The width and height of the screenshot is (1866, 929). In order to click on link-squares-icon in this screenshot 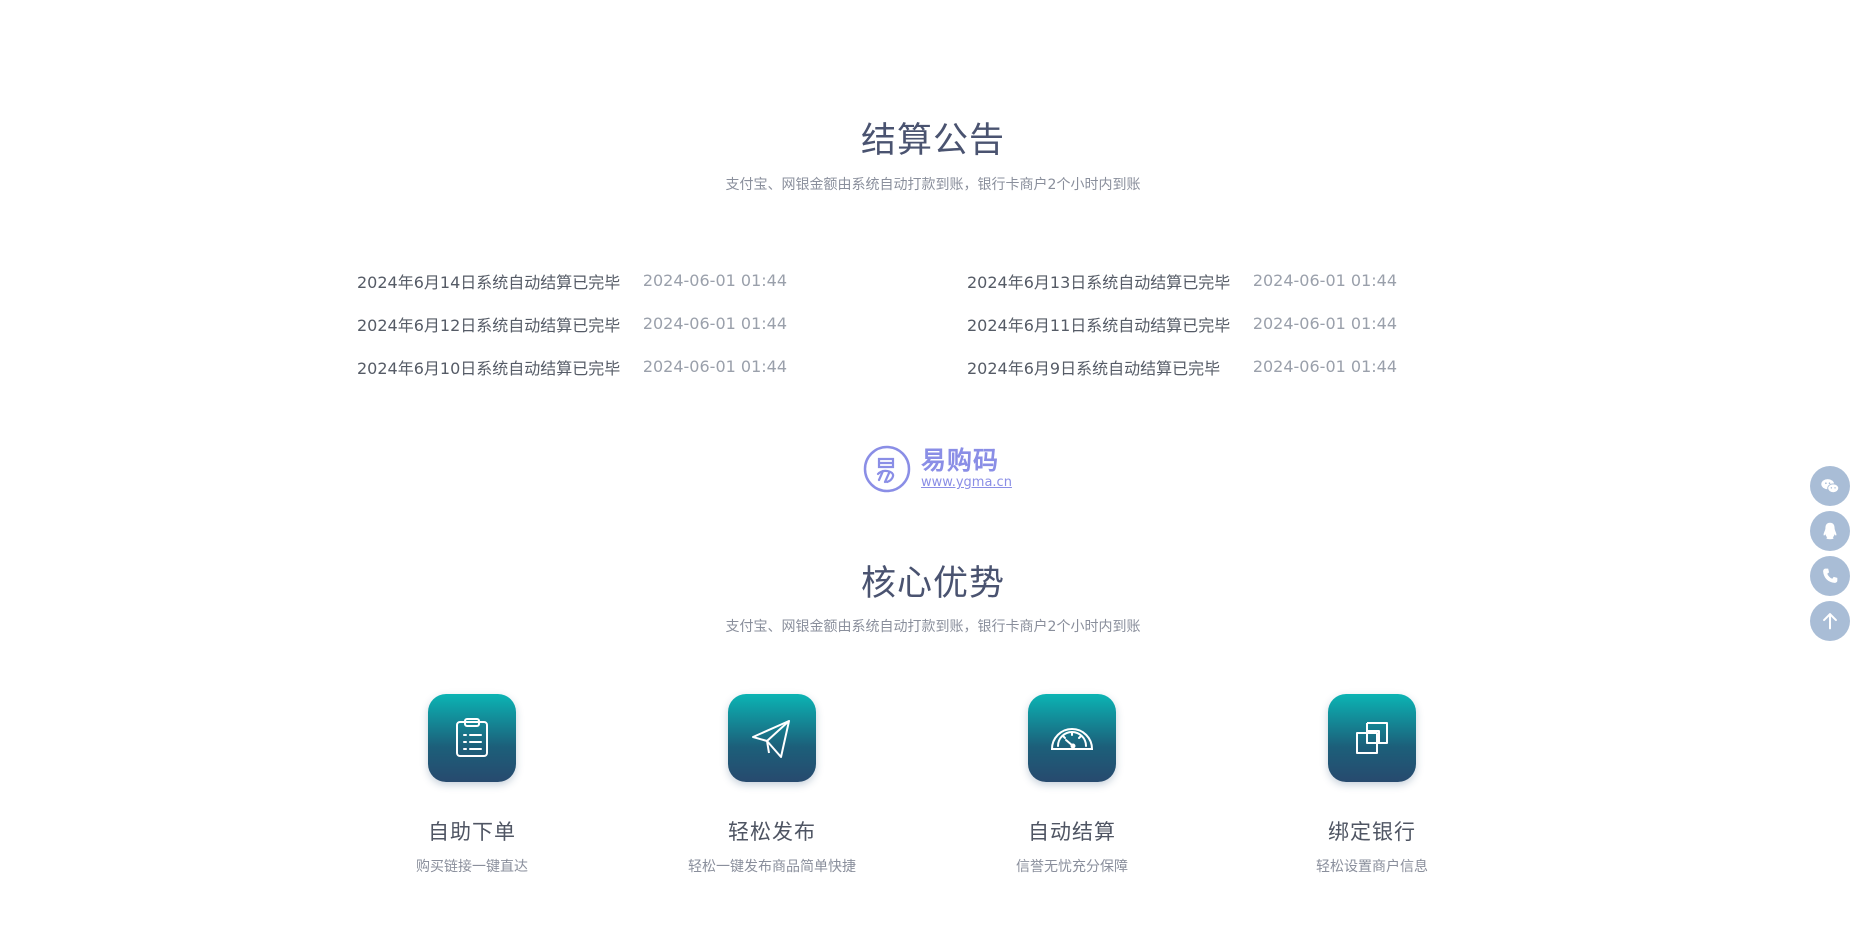, I will do `click(1372, 738)`.